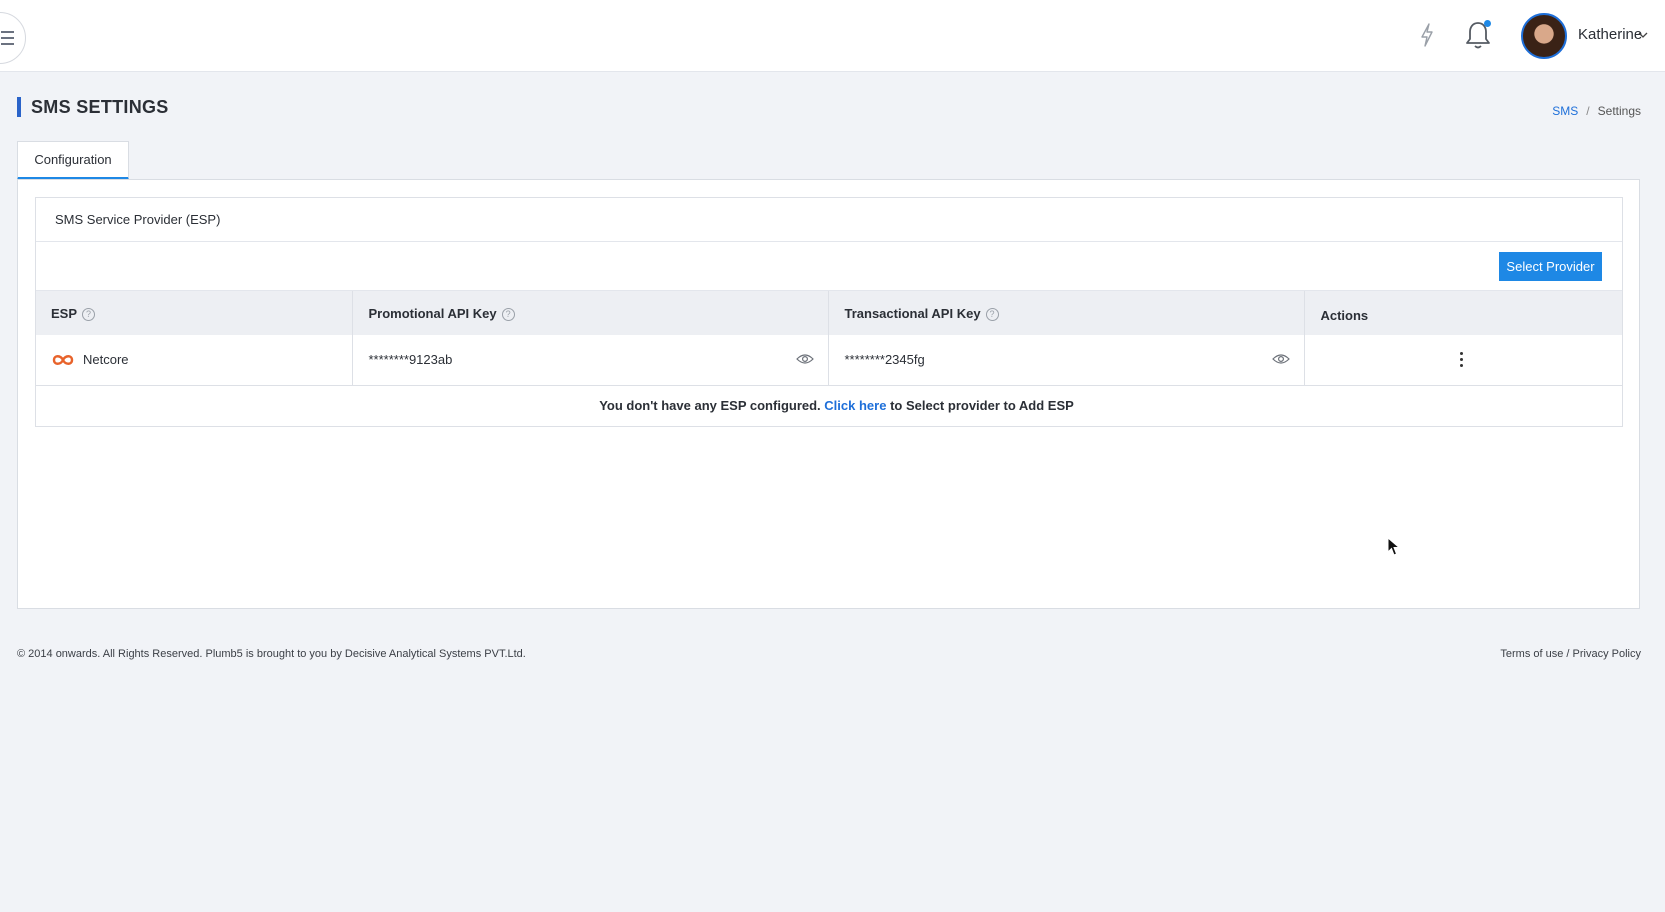 The height and width of the screenshot is (912, 1665). Describe the element at coordinates (1067, 360) in the screenshot. I see `transactional-key-cell: ********2345fg` at that location.